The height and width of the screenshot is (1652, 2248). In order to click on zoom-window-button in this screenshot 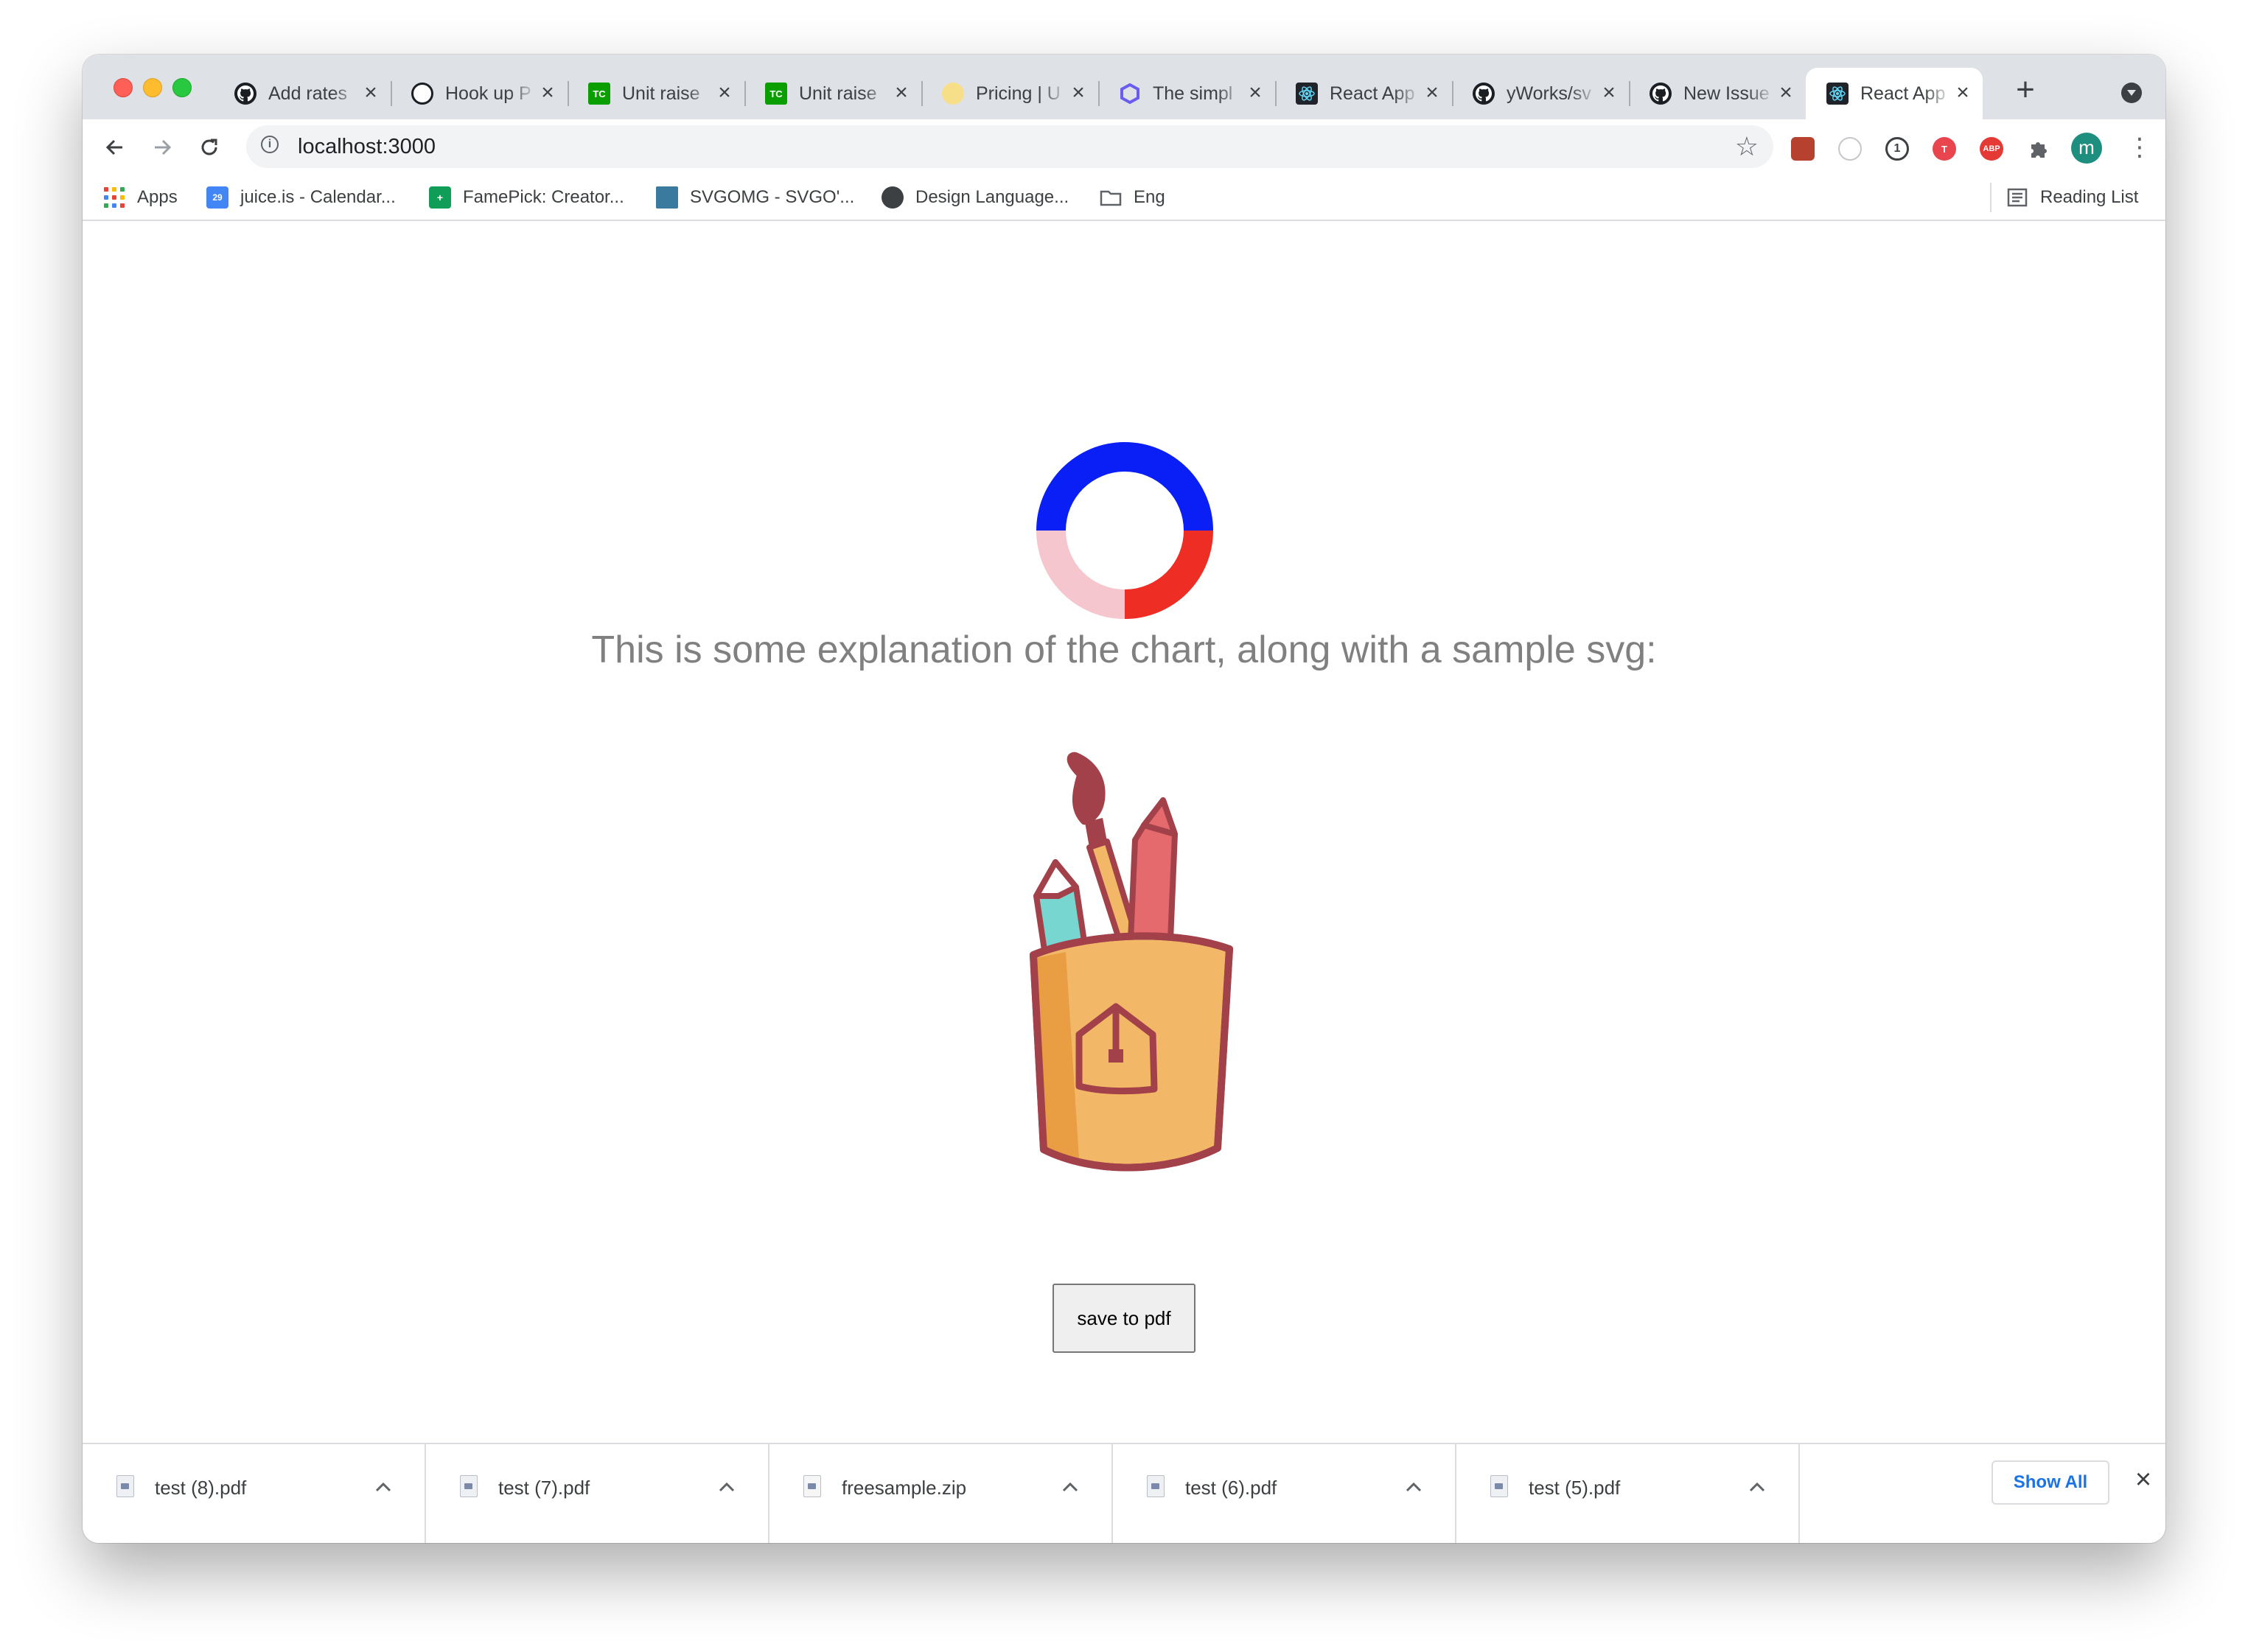, I will do `click(182, 87)`.